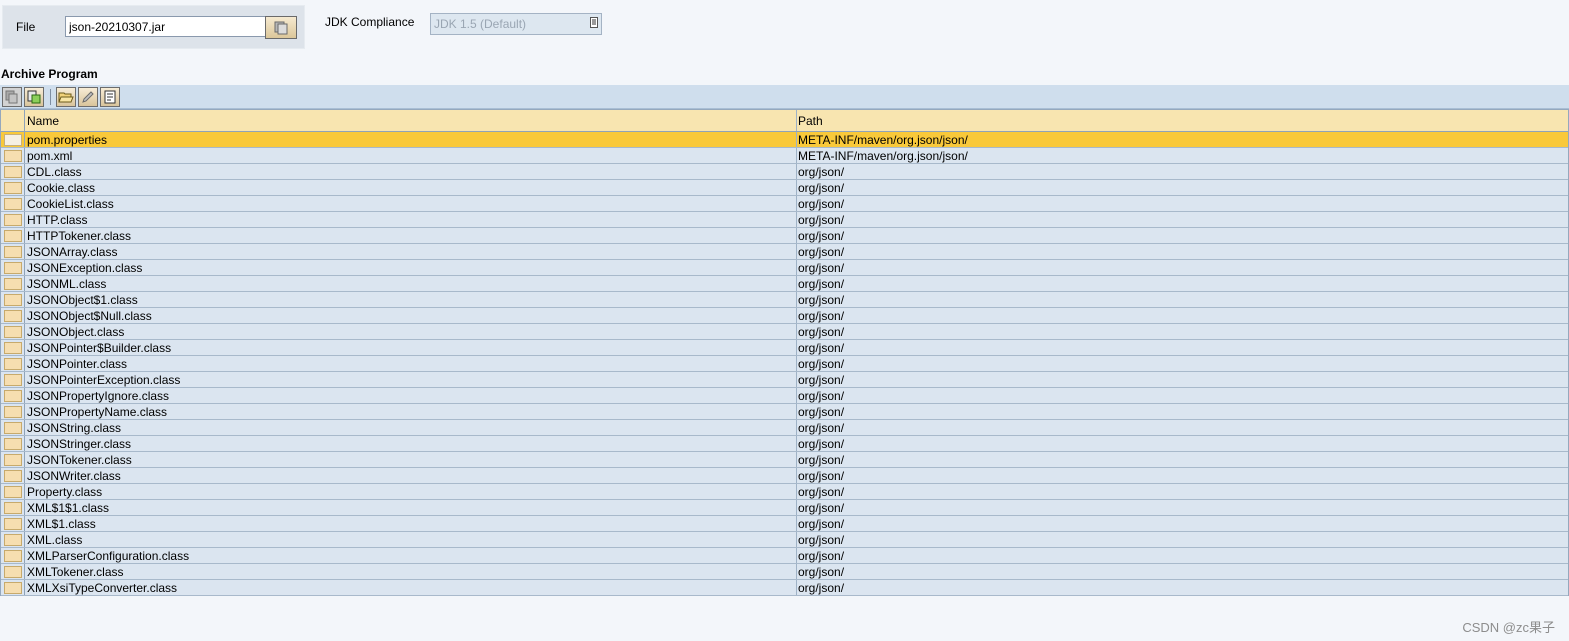  What do you see at coordinates (411, 428) in the screenshot?
I see `cell-name: JSONString.class` at bounding box center [411, 428].